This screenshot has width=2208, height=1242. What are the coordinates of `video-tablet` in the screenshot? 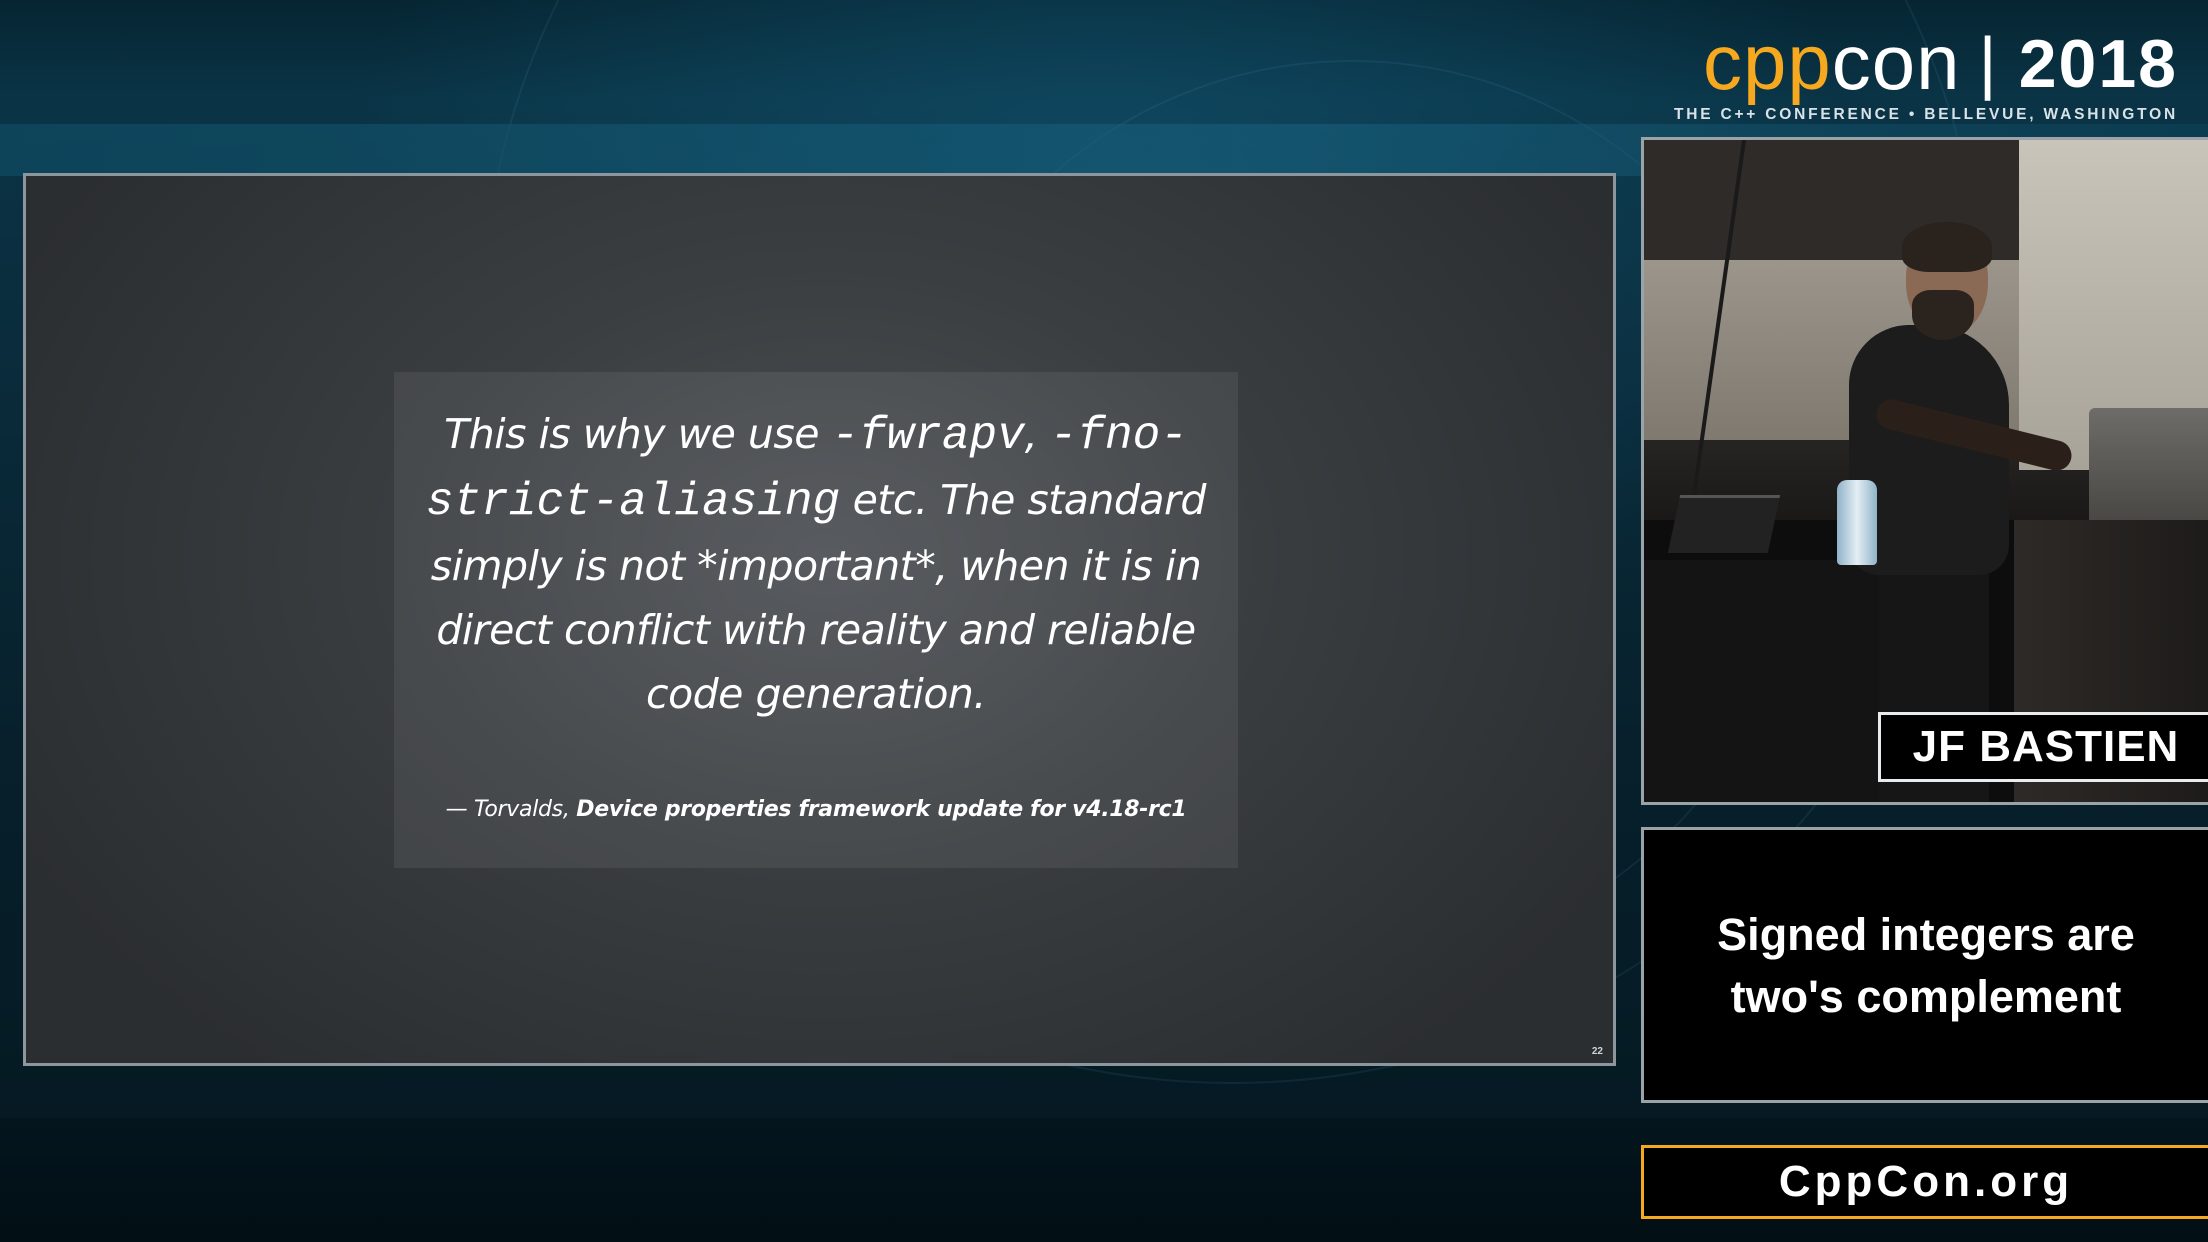 It's located at (1724, 524).